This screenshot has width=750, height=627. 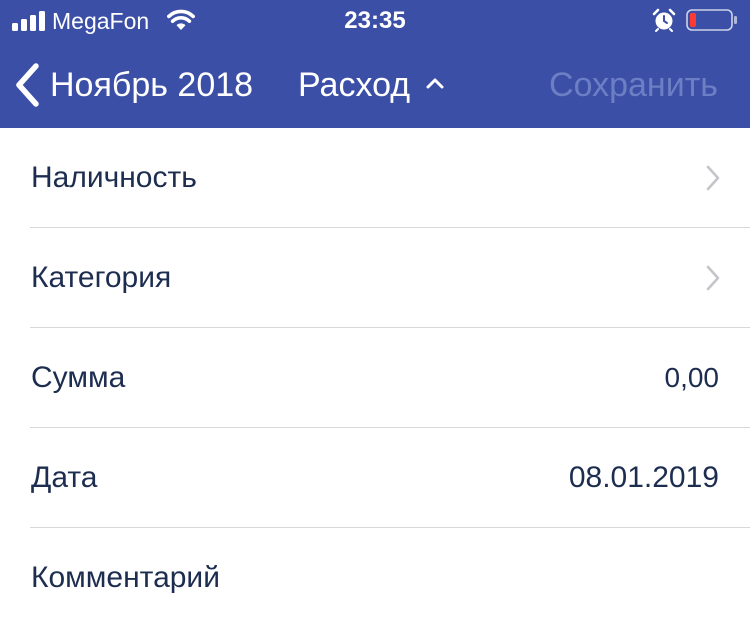 I want to click on transaction-type-selector: Расход, so click(x=372, y=85).